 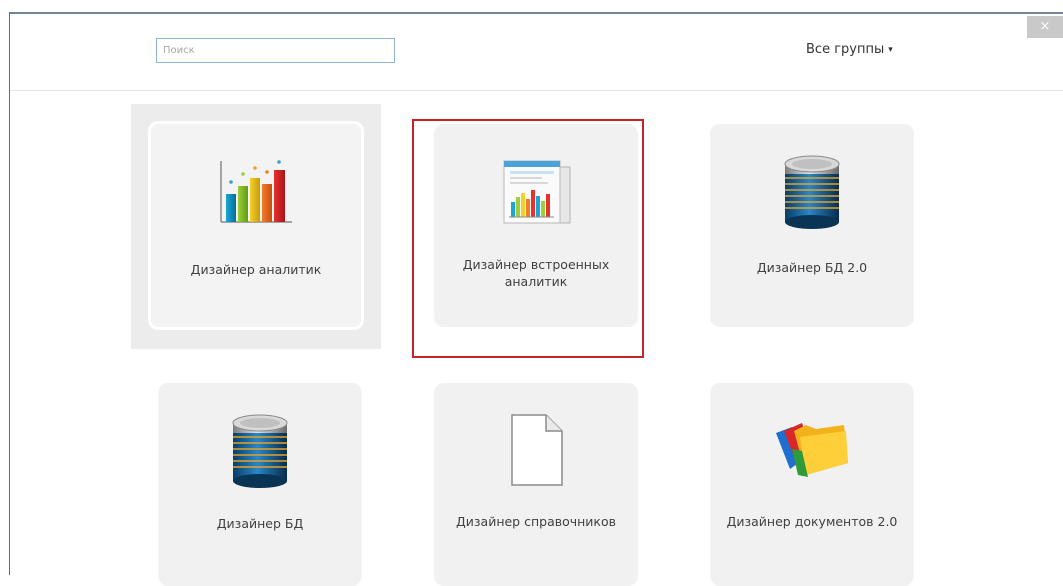 I want to click on tile-documents-designer-2: Дизайнер документов 2.0, so click(x=812, y=484).